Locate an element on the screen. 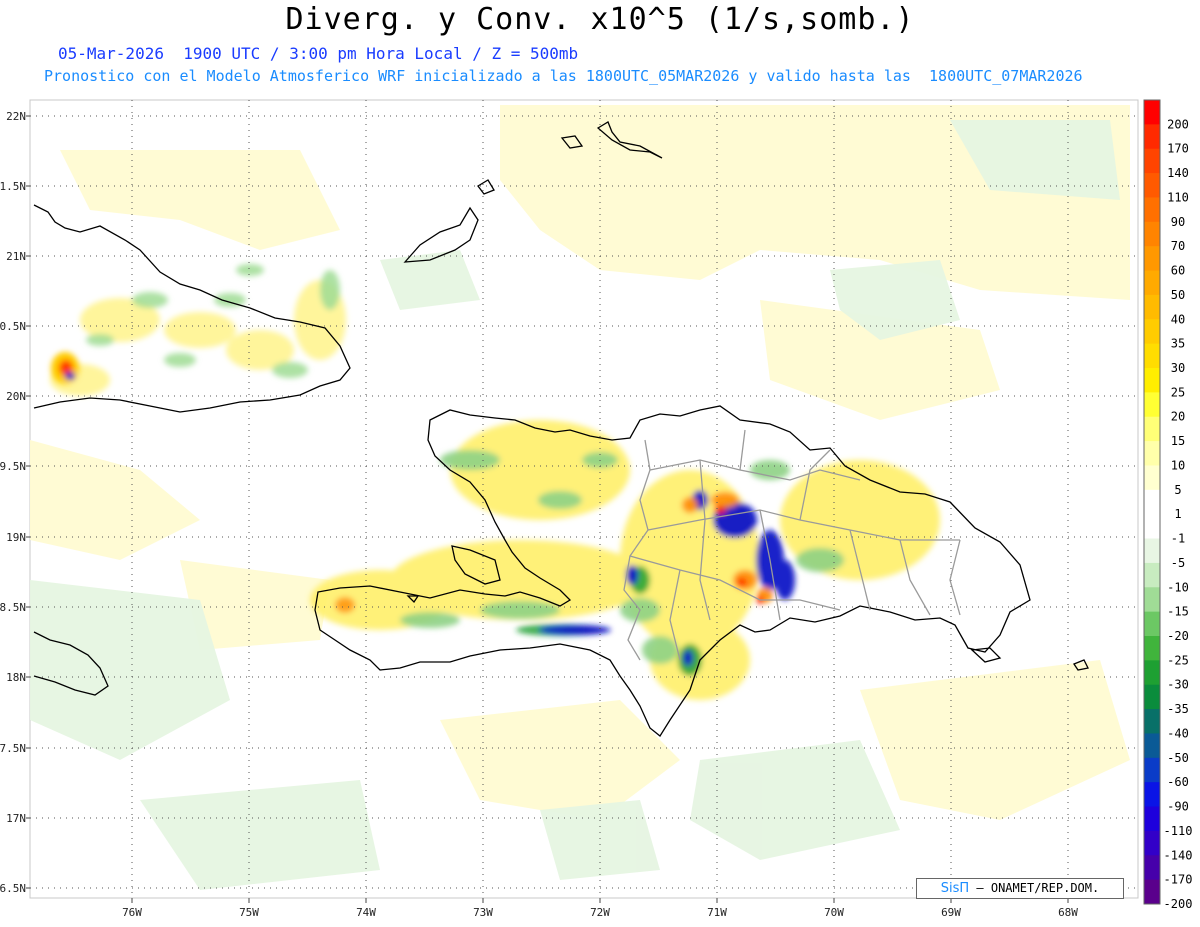 The height and width of the screenshot is (927, 1200). colorbar-label: -30 is located at coordinates (1178, 685).